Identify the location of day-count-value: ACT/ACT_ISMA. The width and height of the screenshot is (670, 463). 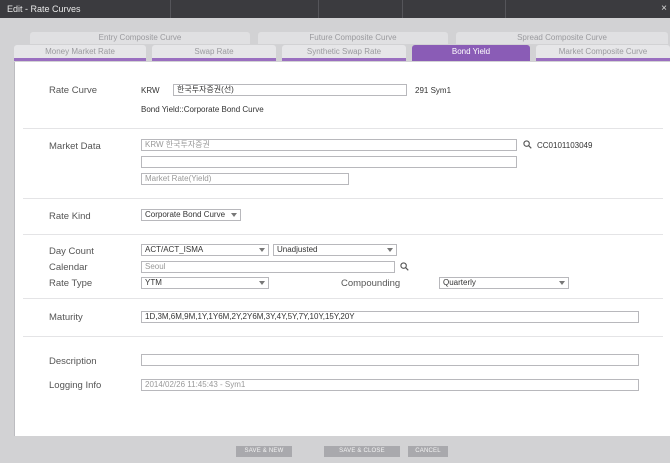
(174, 249).